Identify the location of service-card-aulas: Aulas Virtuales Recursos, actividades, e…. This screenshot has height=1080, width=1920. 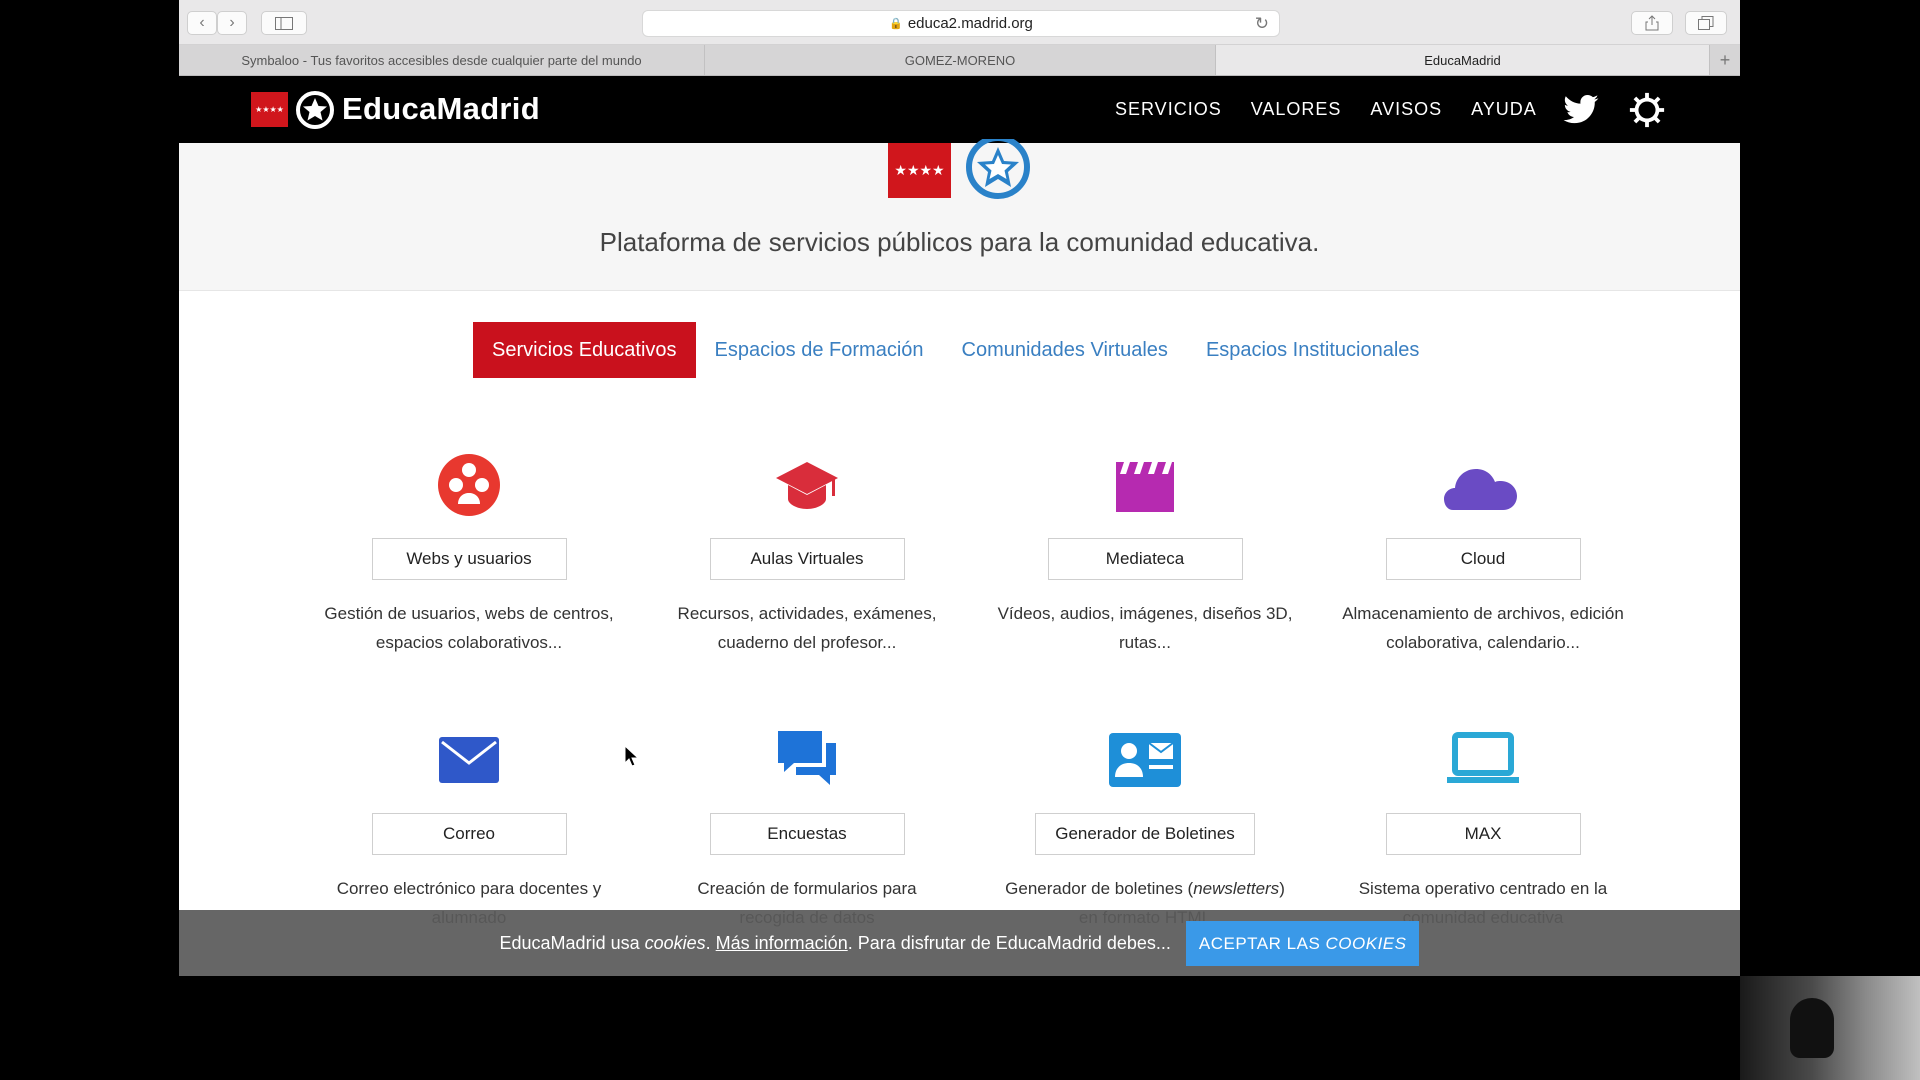
(807, 554).